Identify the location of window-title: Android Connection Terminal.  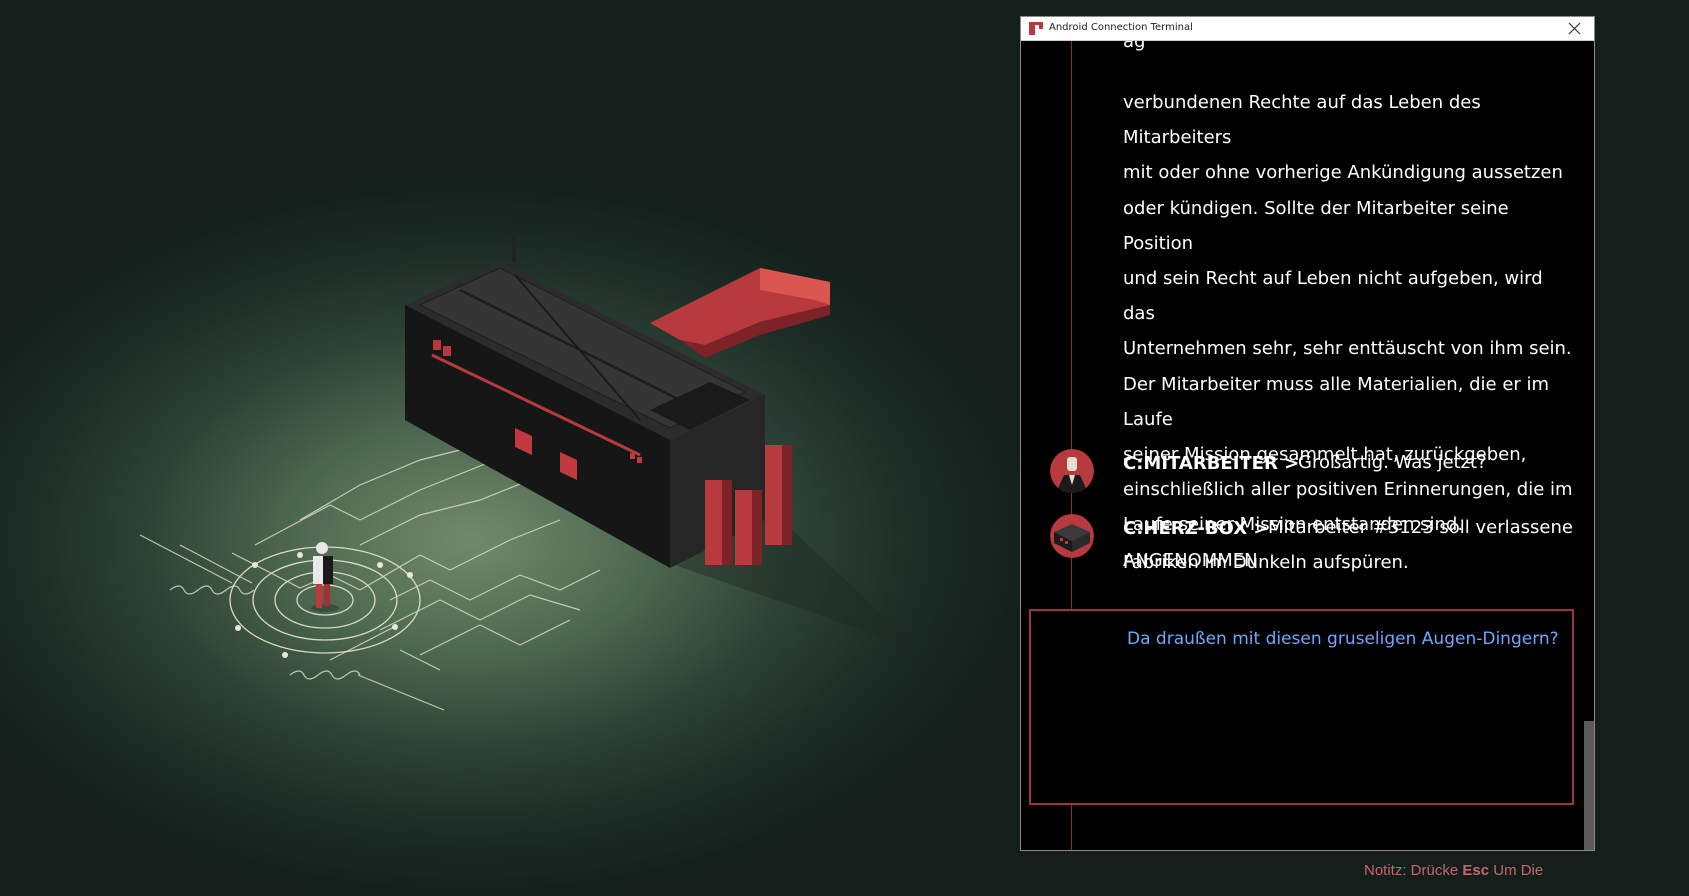
(1121, 27).